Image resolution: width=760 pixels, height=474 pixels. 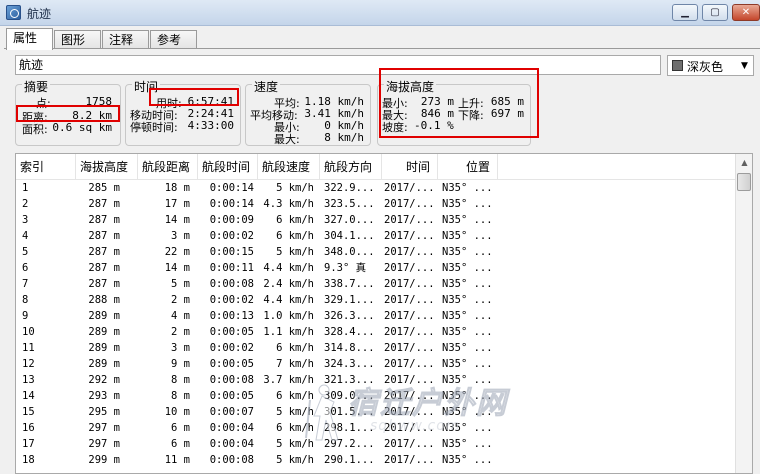 What do you see at coordinates (288, 316) in the screenshot?
I see `cell-leg-speed: 1.0 km/h` at bounding box center [288, 316].